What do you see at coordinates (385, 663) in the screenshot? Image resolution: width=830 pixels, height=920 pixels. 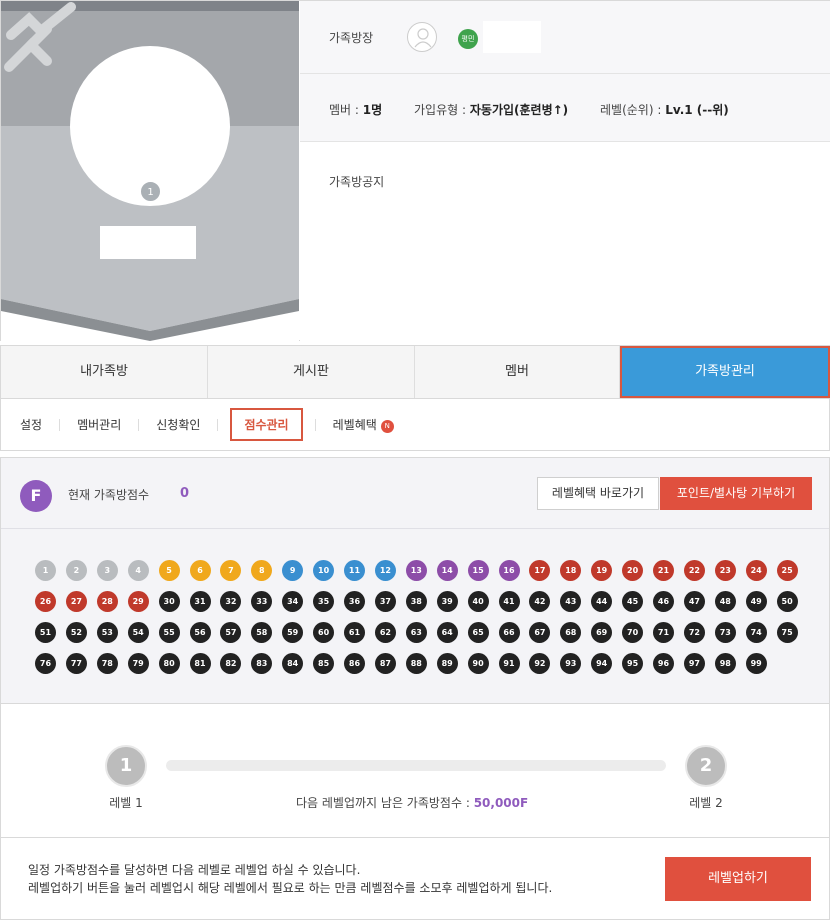 I see `level-badge-87: 87` at bounding box center [385, 663].